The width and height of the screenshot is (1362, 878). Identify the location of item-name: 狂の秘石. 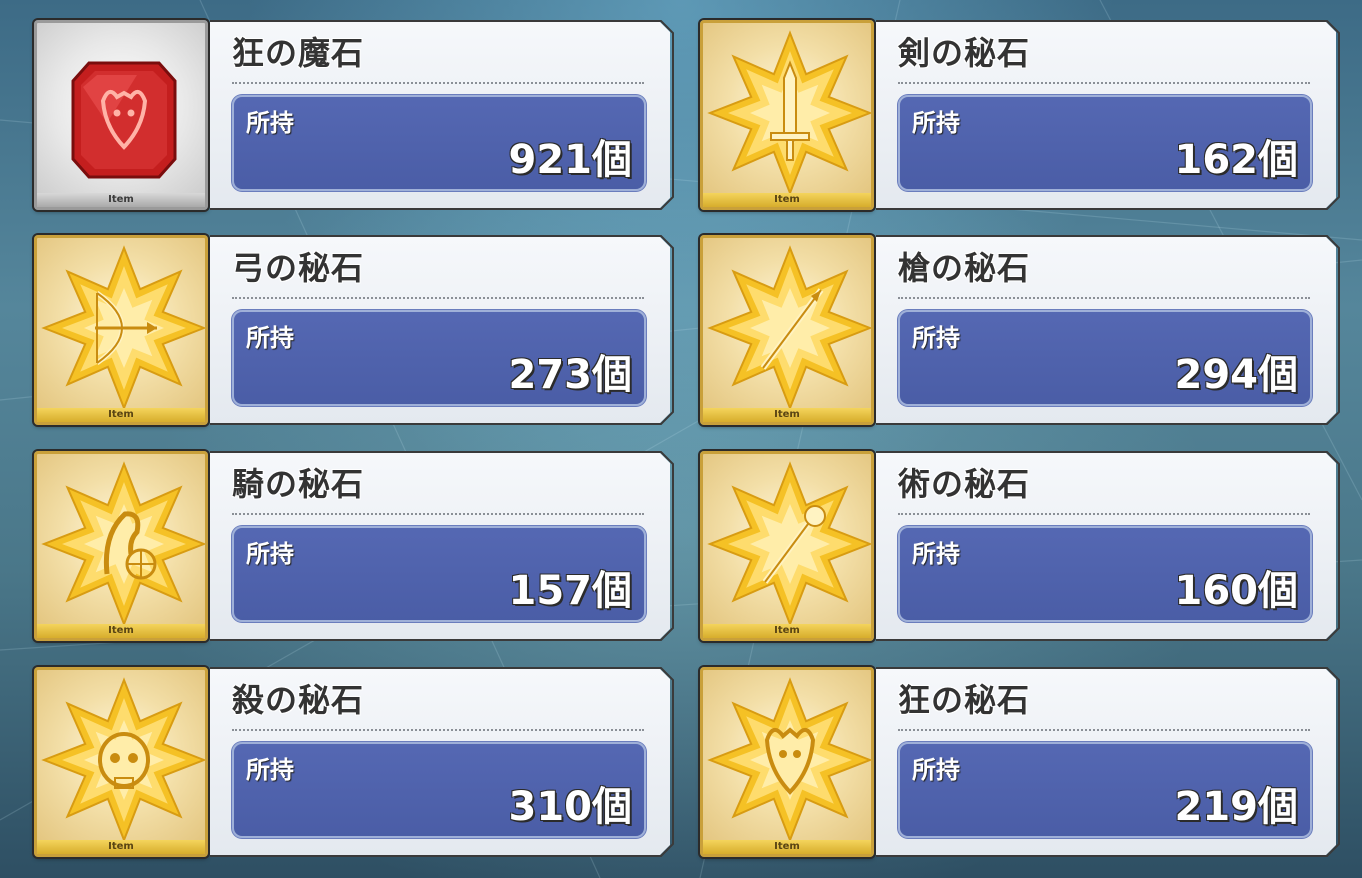
(964, 700).